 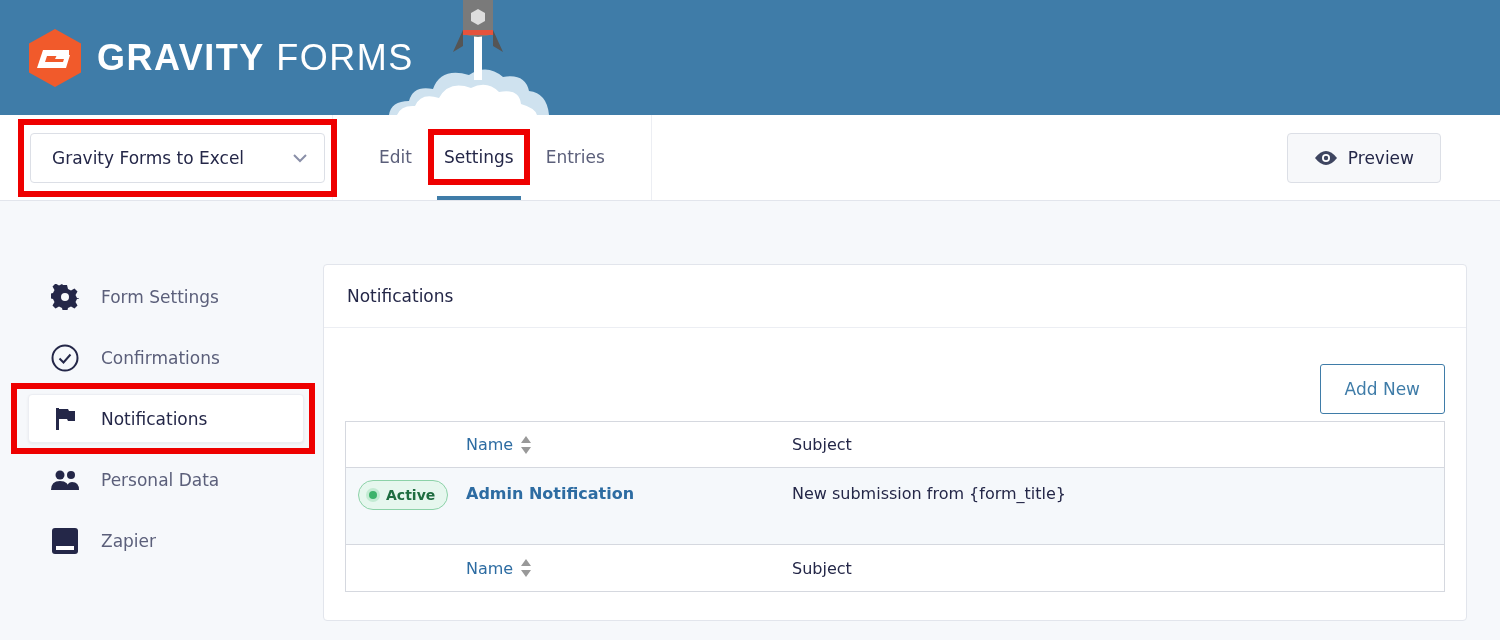 I want to click on eye-icon, so click(x=1325, y=157).